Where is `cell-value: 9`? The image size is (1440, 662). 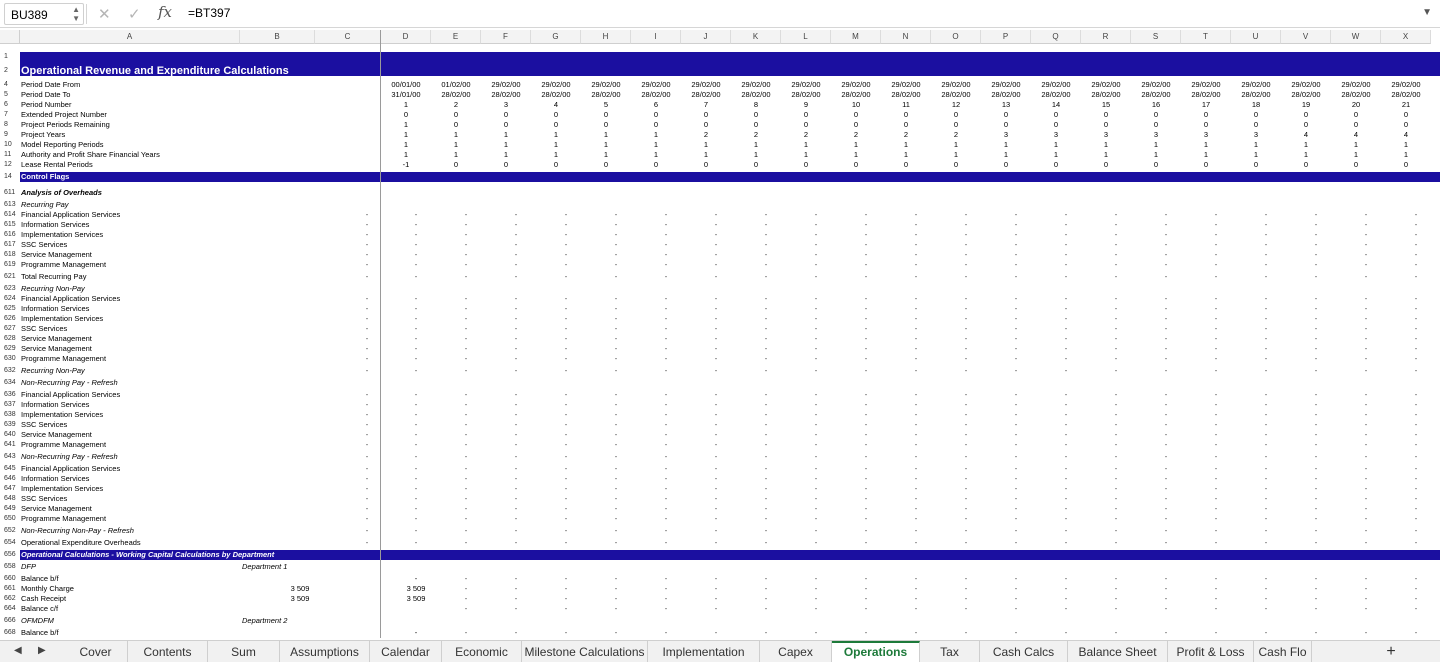
cell-value: 9 is located at coordinates (806, 105).